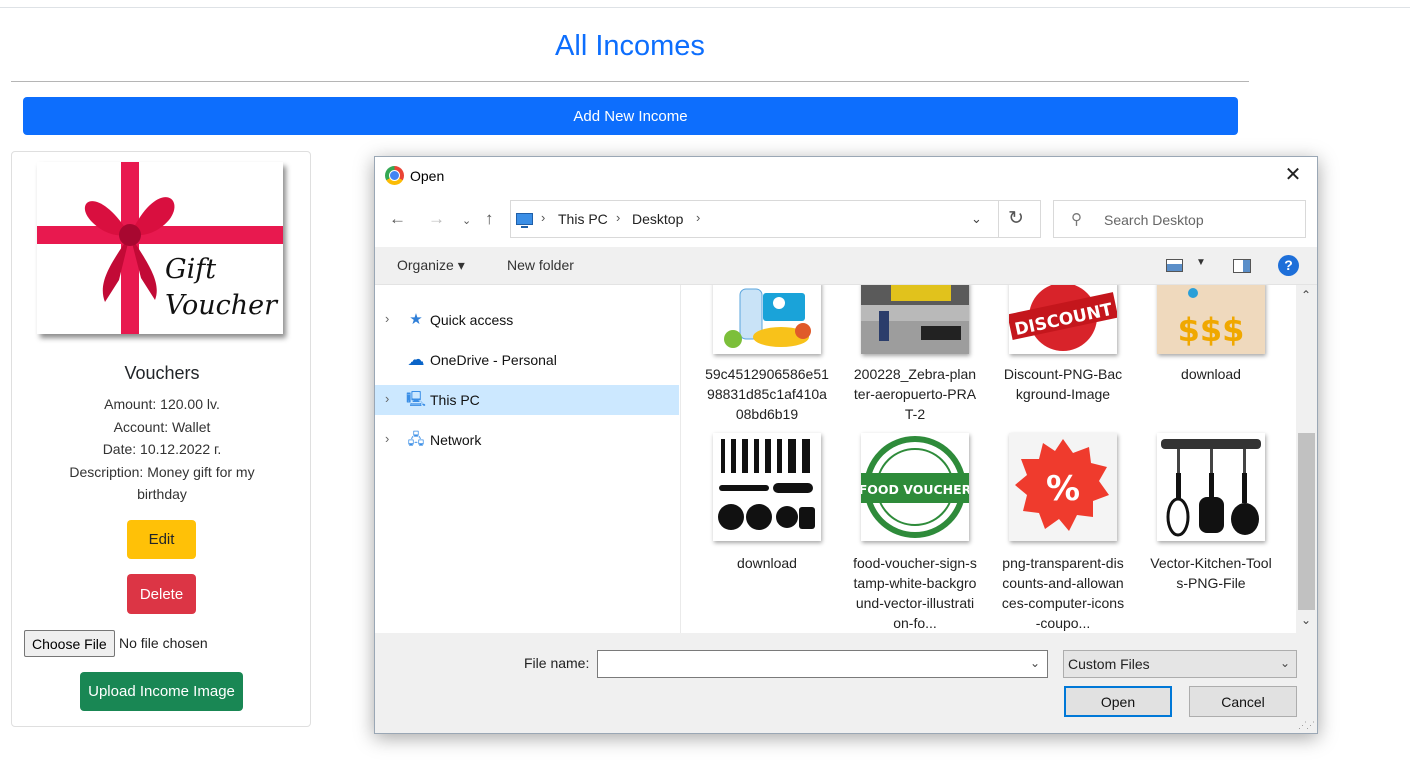 This screenshot has height=769, width=1410. What do you see at coordinates (705, 4) in the screenshot?
I see `top-border` at bounding box center [705, 4].